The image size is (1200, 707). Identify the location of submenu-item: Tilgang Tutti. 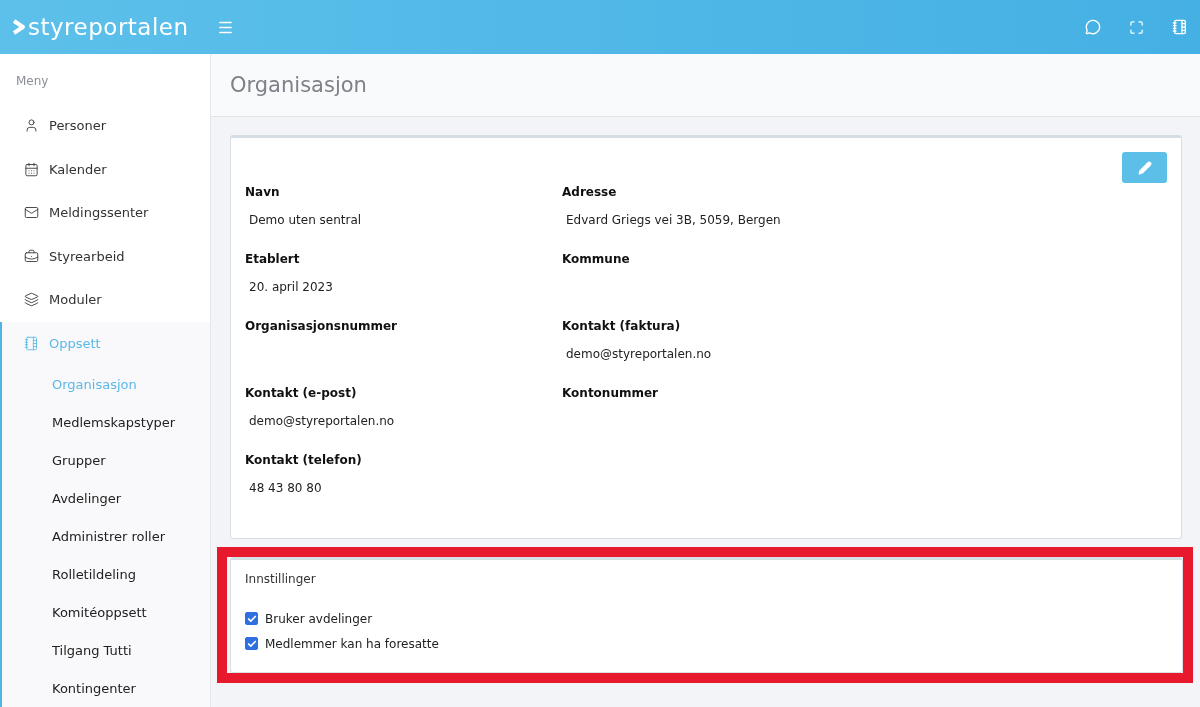
(106, 650).